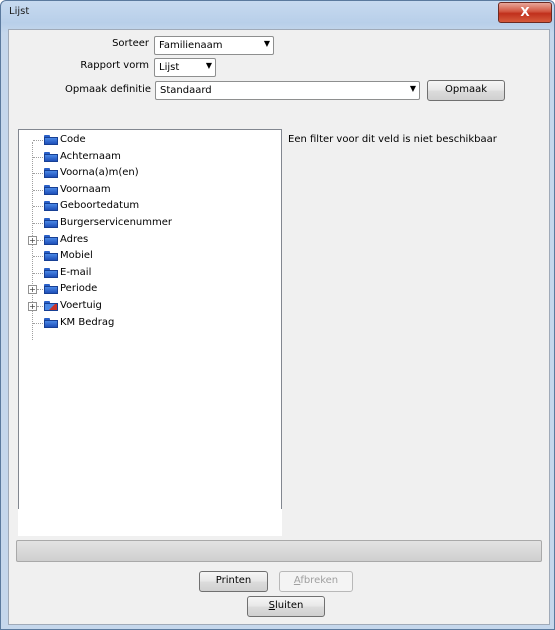 This screenshot has width=555, height=630. Describe the element at coordinates (150, 522) in the screenshot. I see `tree-footer-area` at that location.